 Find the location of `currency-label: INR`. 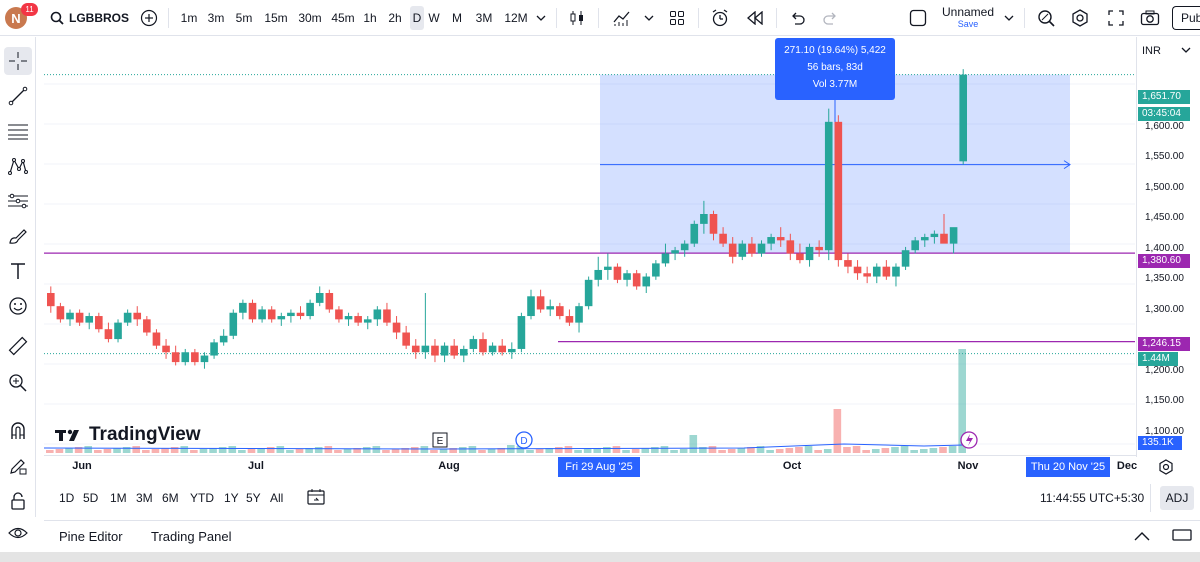

currency-label: INR is located at coordinates (1151, 51).